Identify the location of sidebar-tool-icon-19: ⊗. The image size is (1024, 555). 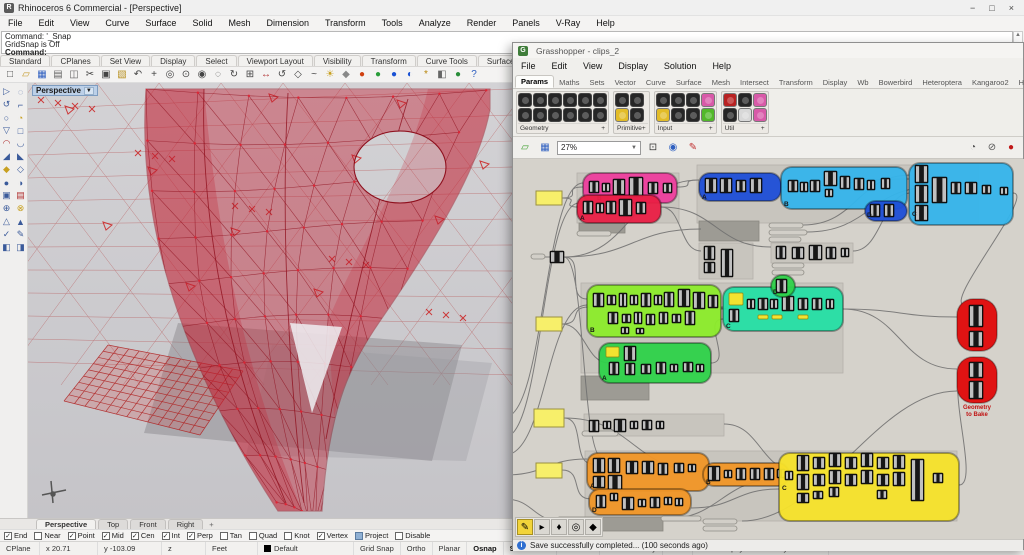
(20, 208).